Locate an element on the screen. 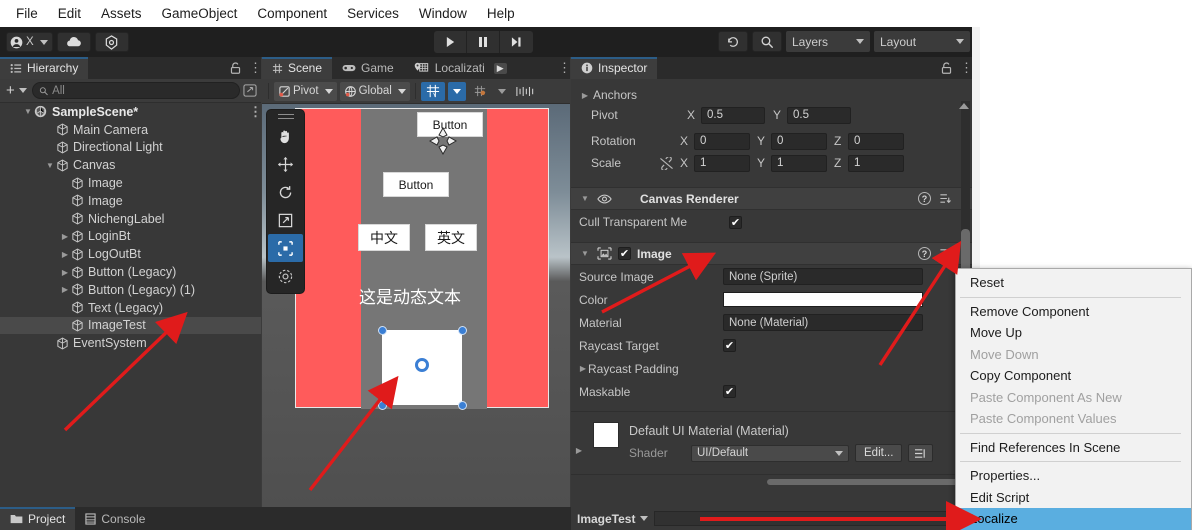 This screenshot has width=1192, height=530. pivot-handle is located at coordinates (422, 365).